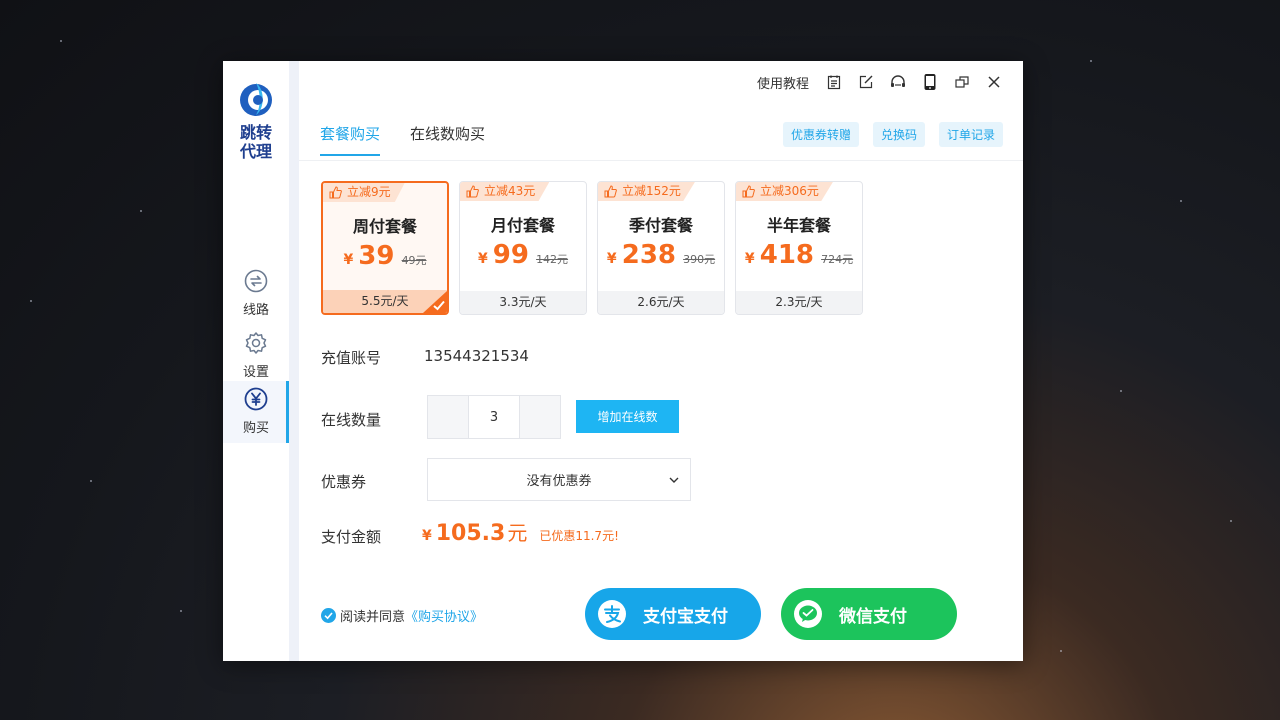 The height and width of the screenshot is (720, 1280). I want to click on original-price: 390元, so click(699, 259).